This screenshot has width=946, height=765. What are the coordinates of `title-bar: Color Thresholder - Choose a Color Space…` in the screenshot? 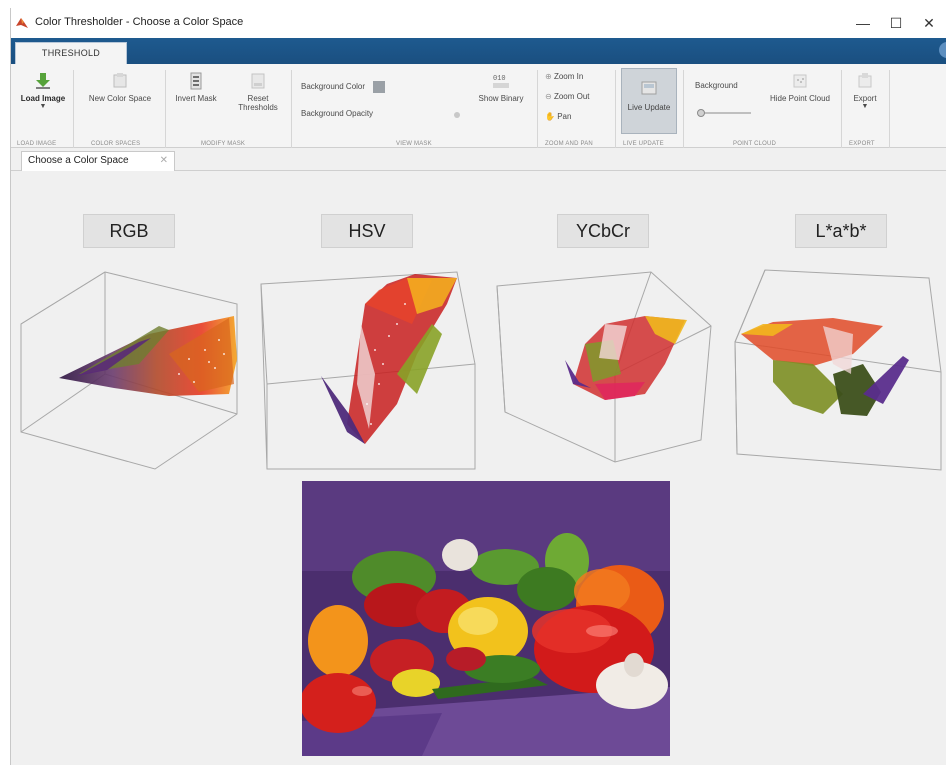 It's located at (478, 23).